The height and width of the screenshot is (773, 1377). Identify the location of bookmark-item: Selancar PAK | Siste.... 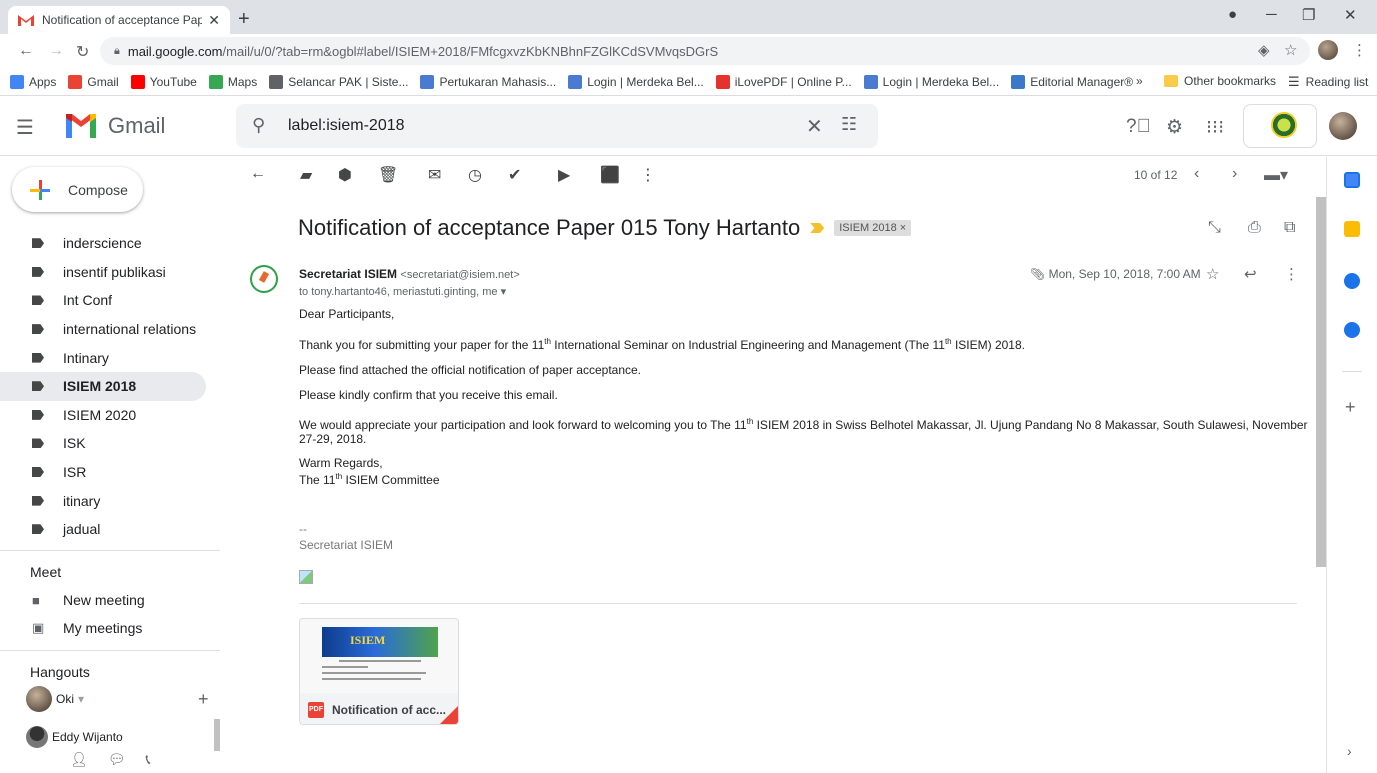
(338, 81).